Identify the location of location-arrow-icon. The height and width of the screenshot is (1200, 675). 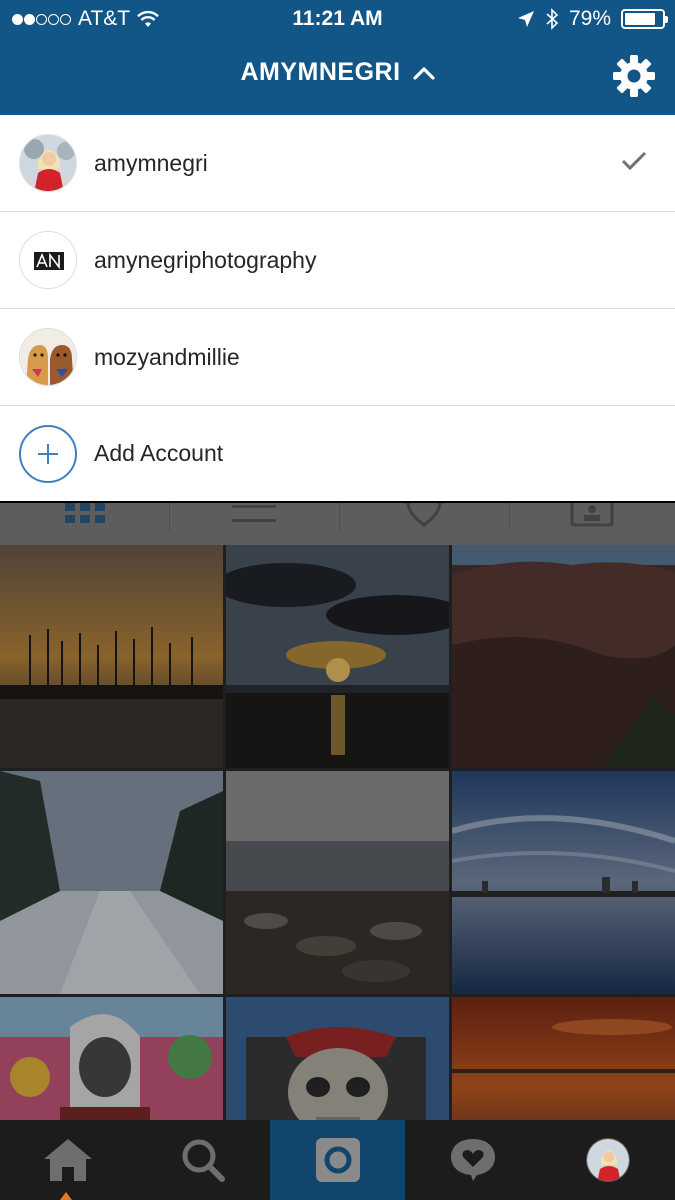
(525, 19).